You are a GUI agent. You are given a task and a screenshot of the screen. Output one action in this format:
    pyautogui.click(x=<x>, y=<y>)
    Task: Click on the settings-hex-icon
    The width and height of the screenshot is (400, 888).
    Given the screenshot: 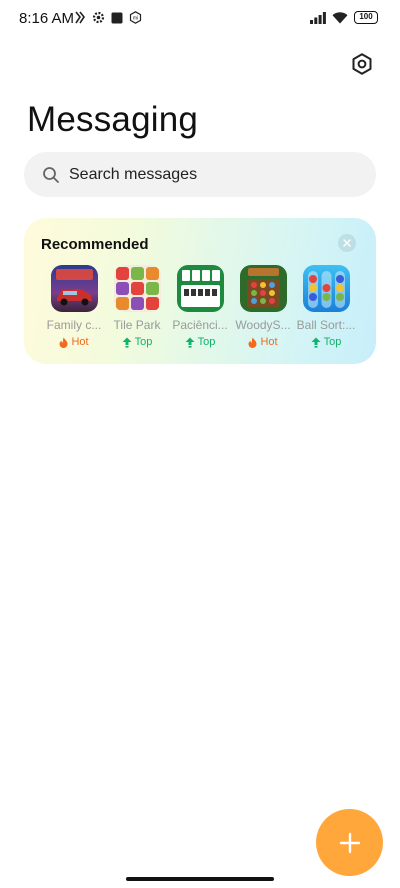 What is the action you would take?
    pyautogui.click(x=362, y=64)
    